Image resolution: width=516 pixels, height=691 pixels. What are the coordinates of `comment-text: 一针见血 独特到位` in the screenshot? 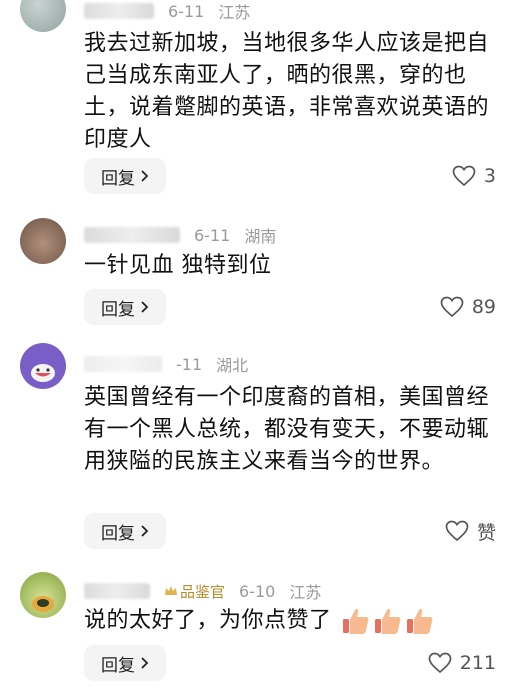 It's located at (178, 265).